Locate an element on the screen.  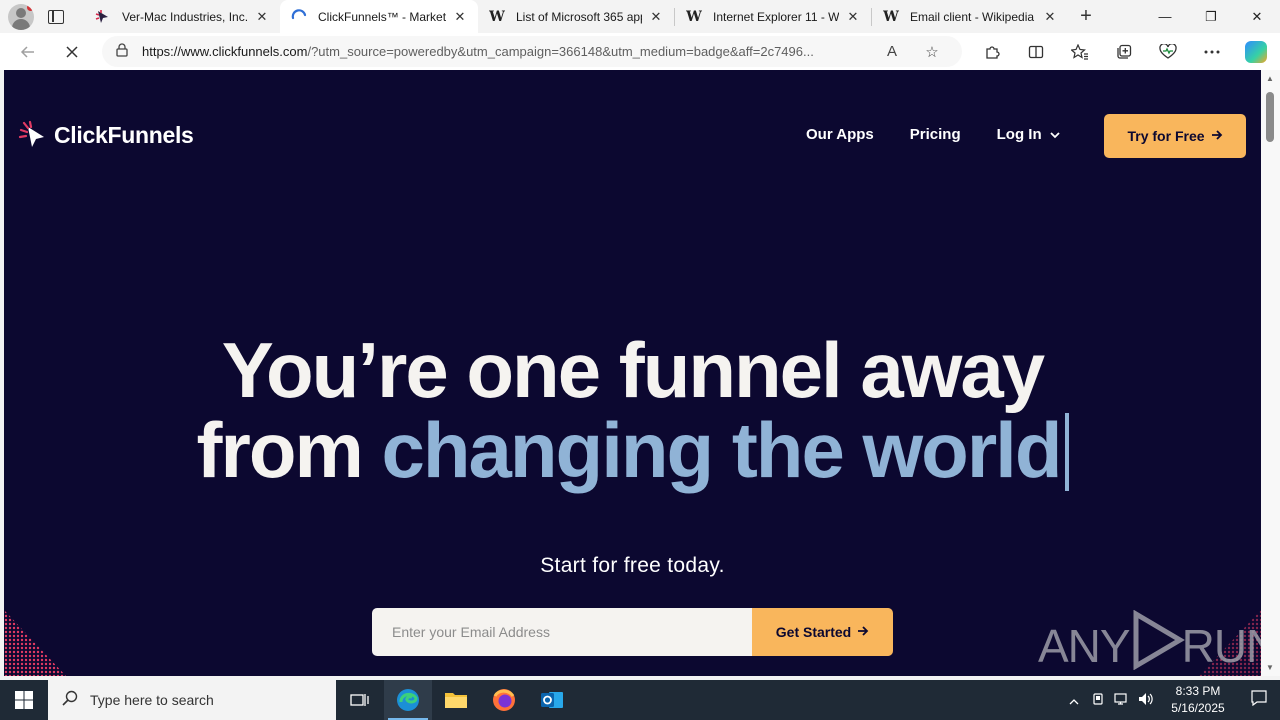
windows-taskbar: Type here to search 8:33 PM 5/16/2025 is located at coordinates (640, 700).